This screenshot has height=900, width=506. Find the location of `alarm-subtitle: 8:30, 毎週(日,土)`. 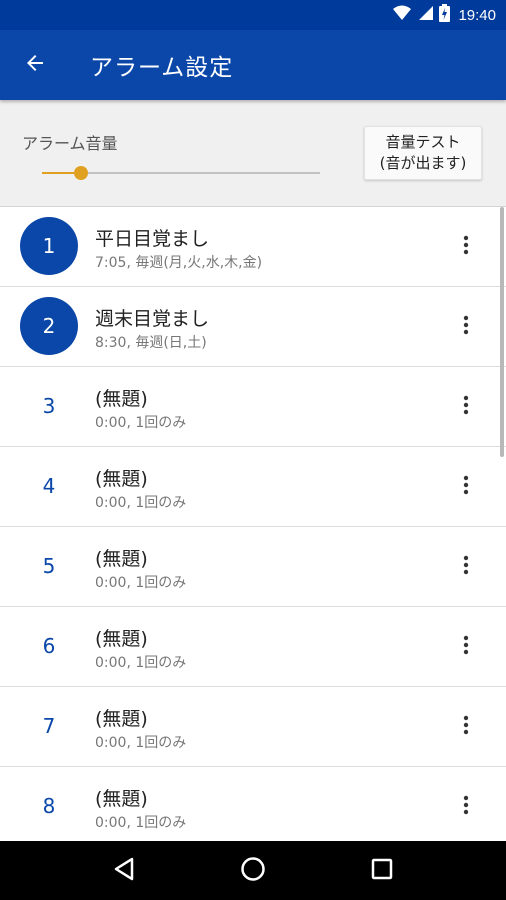

alarm-subtitle: 8:30, 毎週(日,土) is located at coordinates (151, 343).